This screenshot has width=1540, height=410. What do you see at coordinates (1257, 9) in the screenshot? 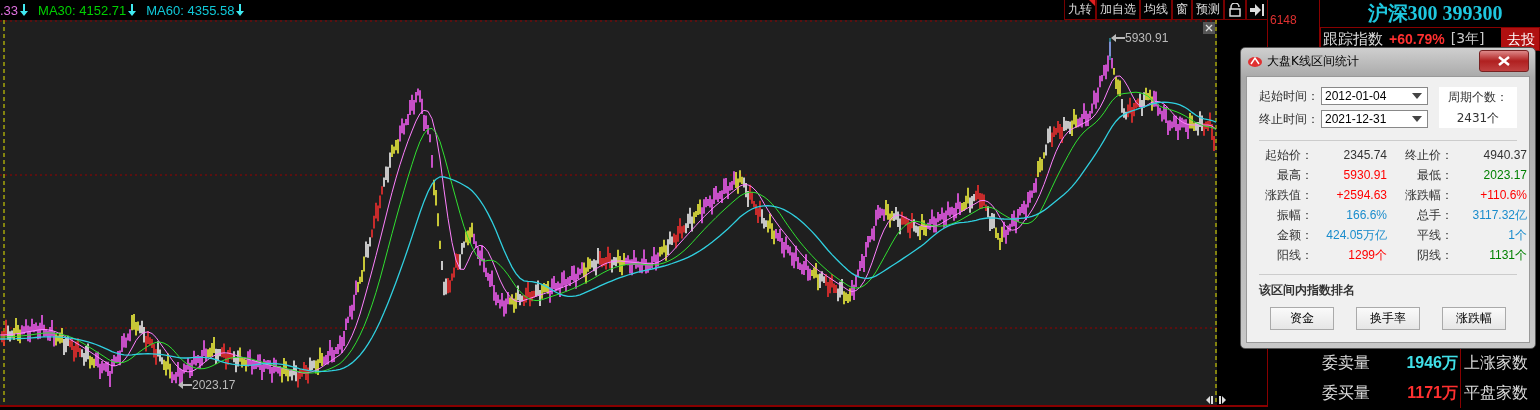
I see `exit-icon` at bounding box center [1257, 9].